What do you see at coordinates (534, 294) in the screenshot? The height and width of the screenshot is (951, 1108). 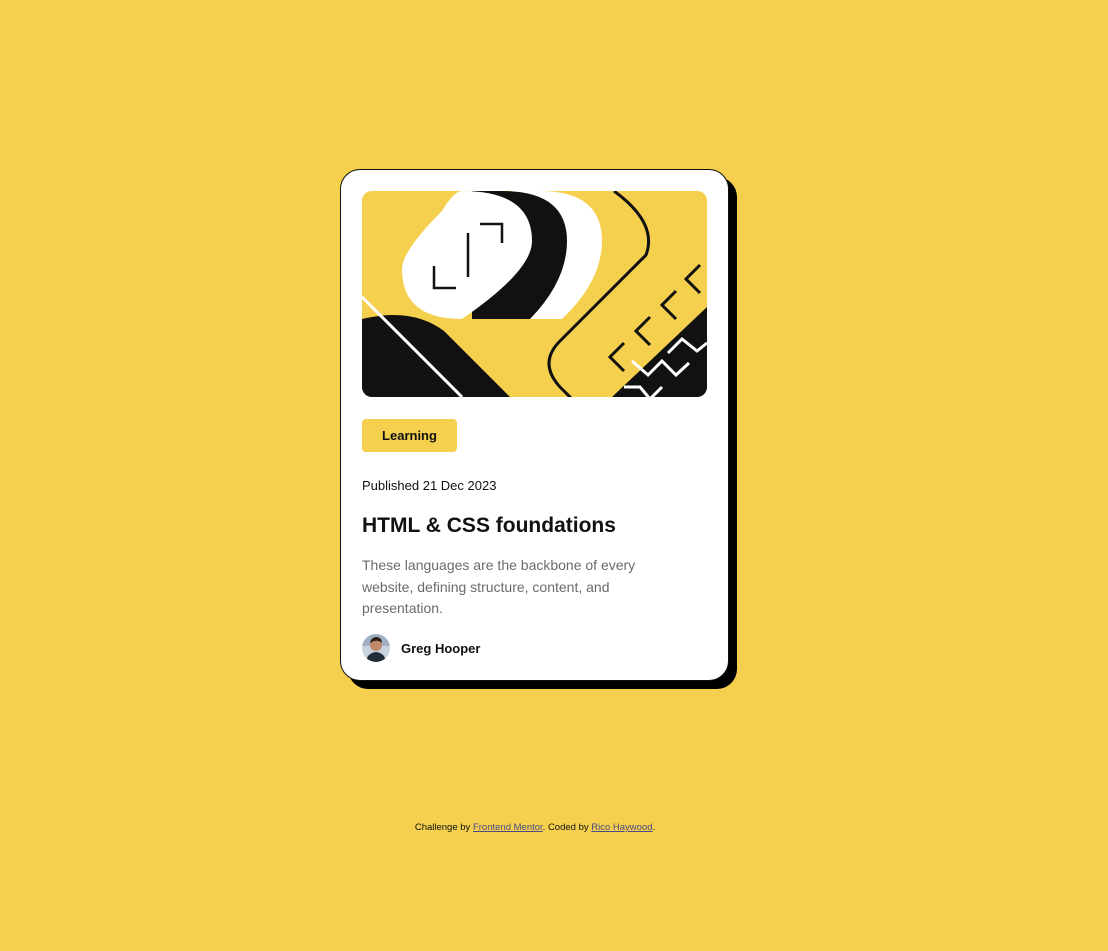 I see `hero-illustration` at bounding box center [534, 294].